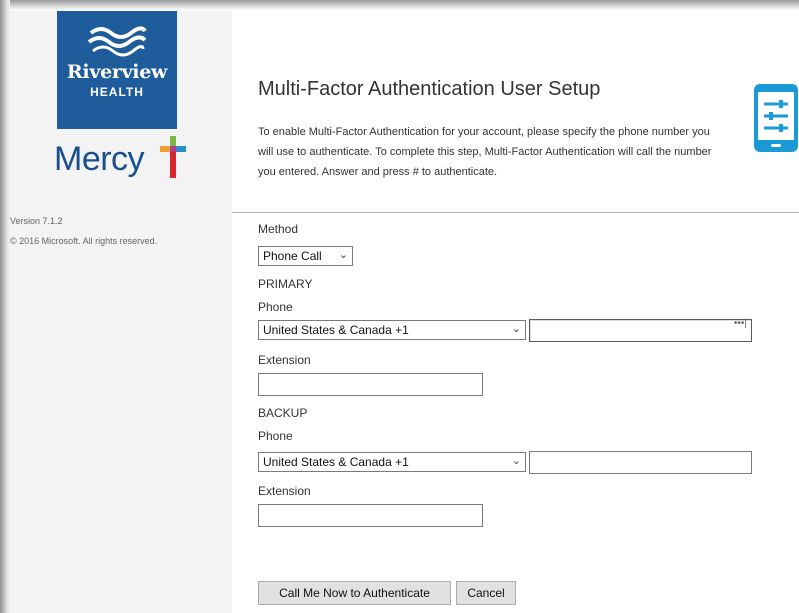 This screenshot has width=799, height=613. Describe the element at coordinates (776, 118) in the screenshot. I see `mobile-settings-icon` at that location.